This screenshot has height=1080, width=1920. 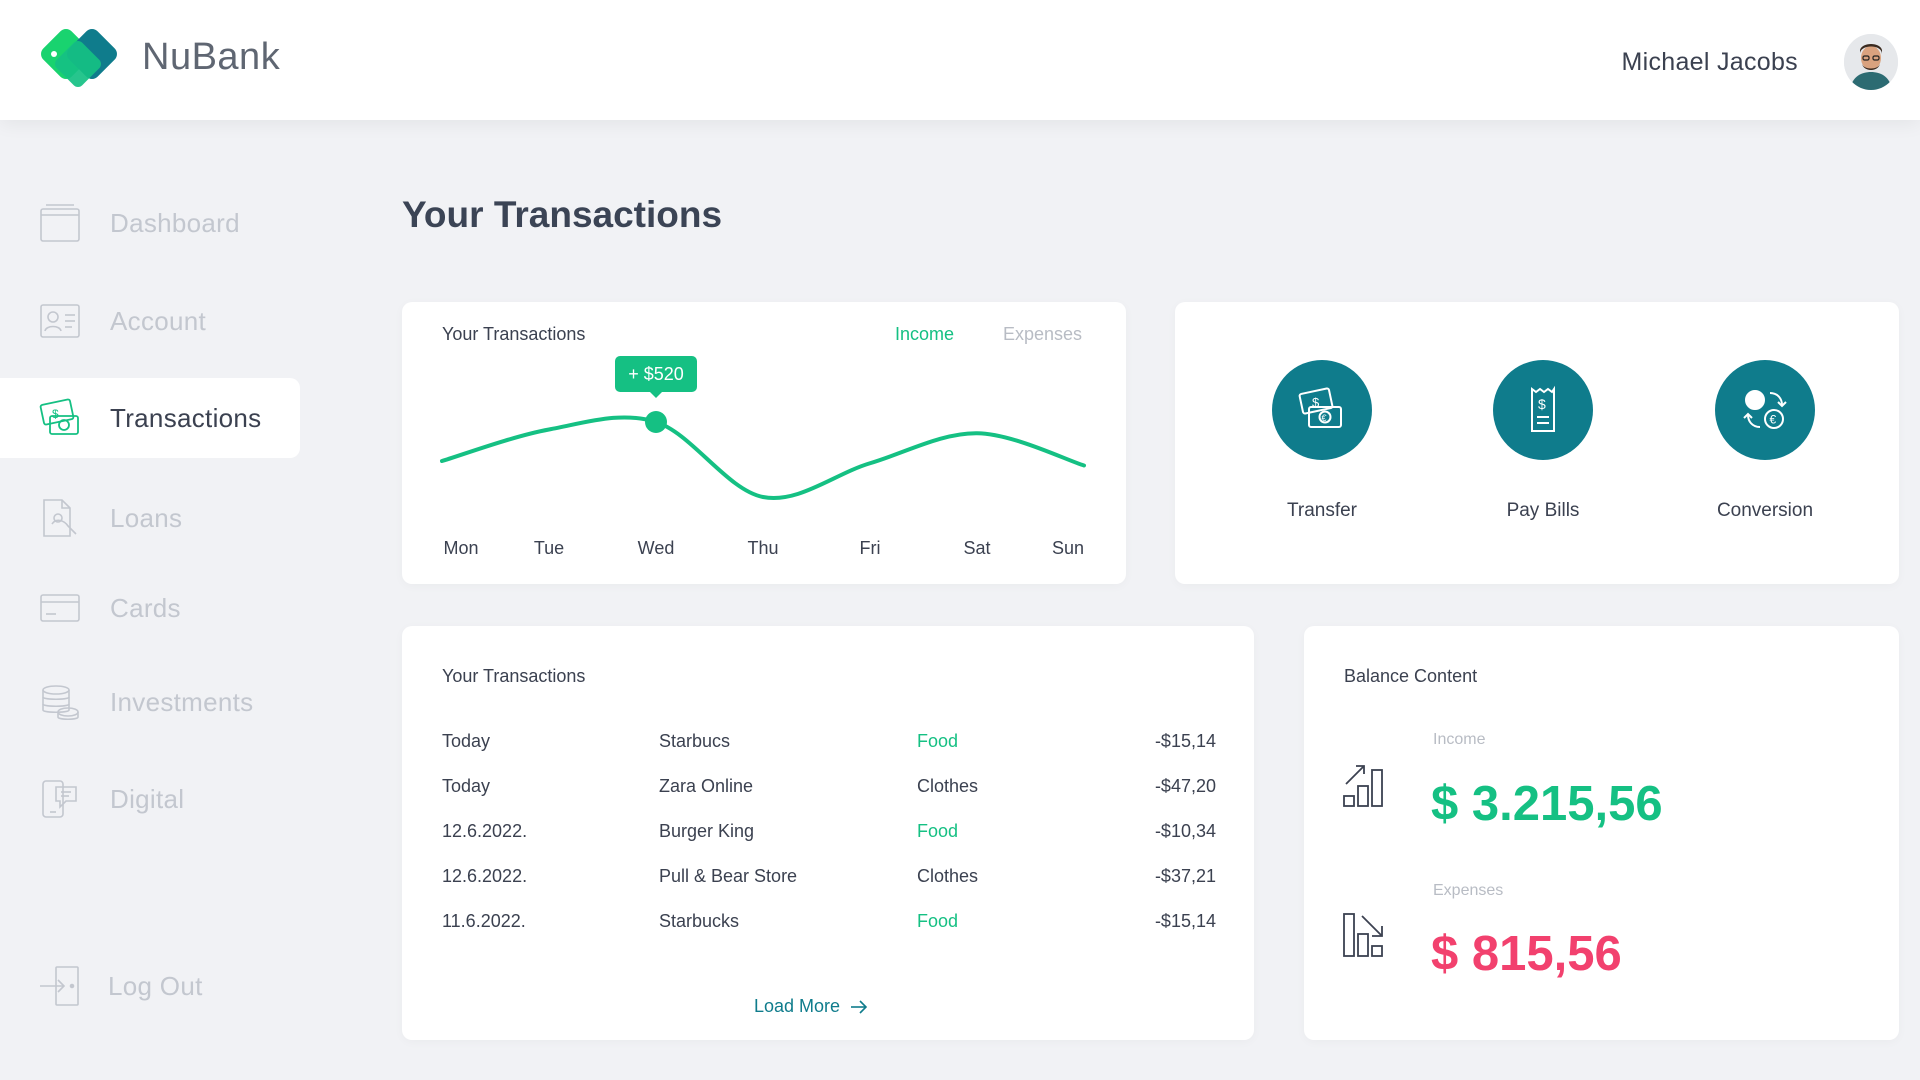 What do you see at coordinates (1185, 876) in the screenshot?
I see `row-amount: -$37,21` at bounding box center [1185, 876].